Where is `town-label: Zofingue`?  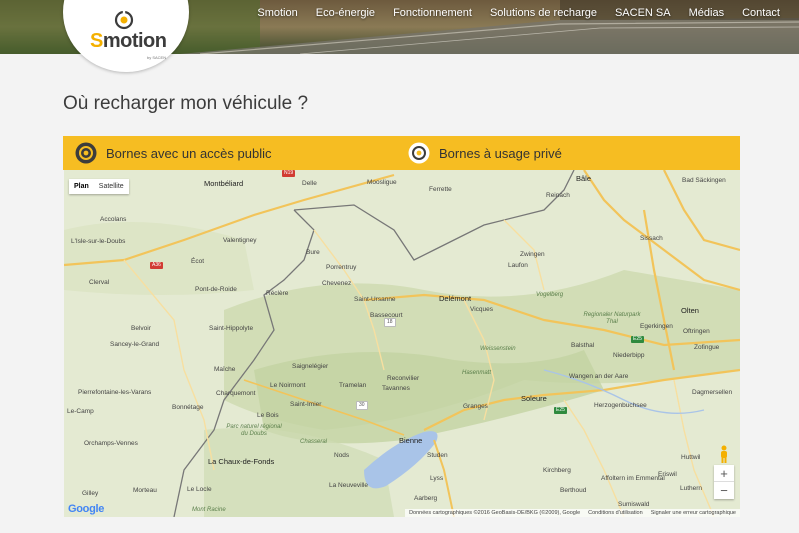 town-label: Zofingue is located at coordinates (707, 347).